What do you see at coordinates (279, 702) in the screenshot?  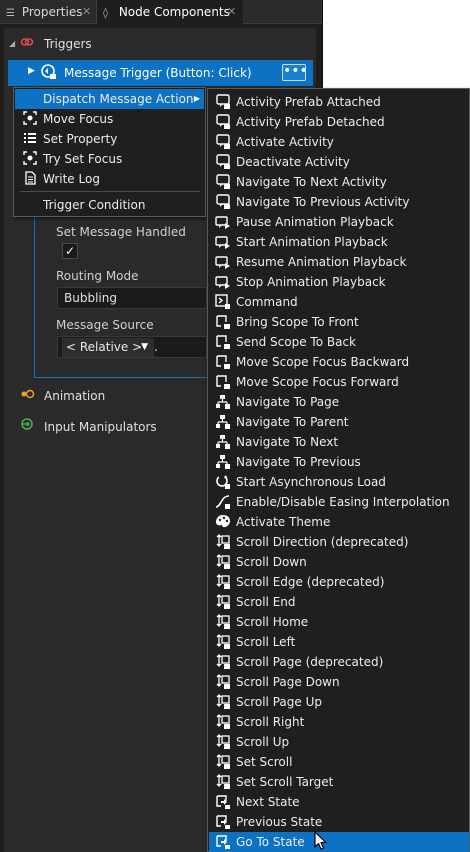 I see `menu-item-label: Scroll Page Up` at bounding box center [279, 702].